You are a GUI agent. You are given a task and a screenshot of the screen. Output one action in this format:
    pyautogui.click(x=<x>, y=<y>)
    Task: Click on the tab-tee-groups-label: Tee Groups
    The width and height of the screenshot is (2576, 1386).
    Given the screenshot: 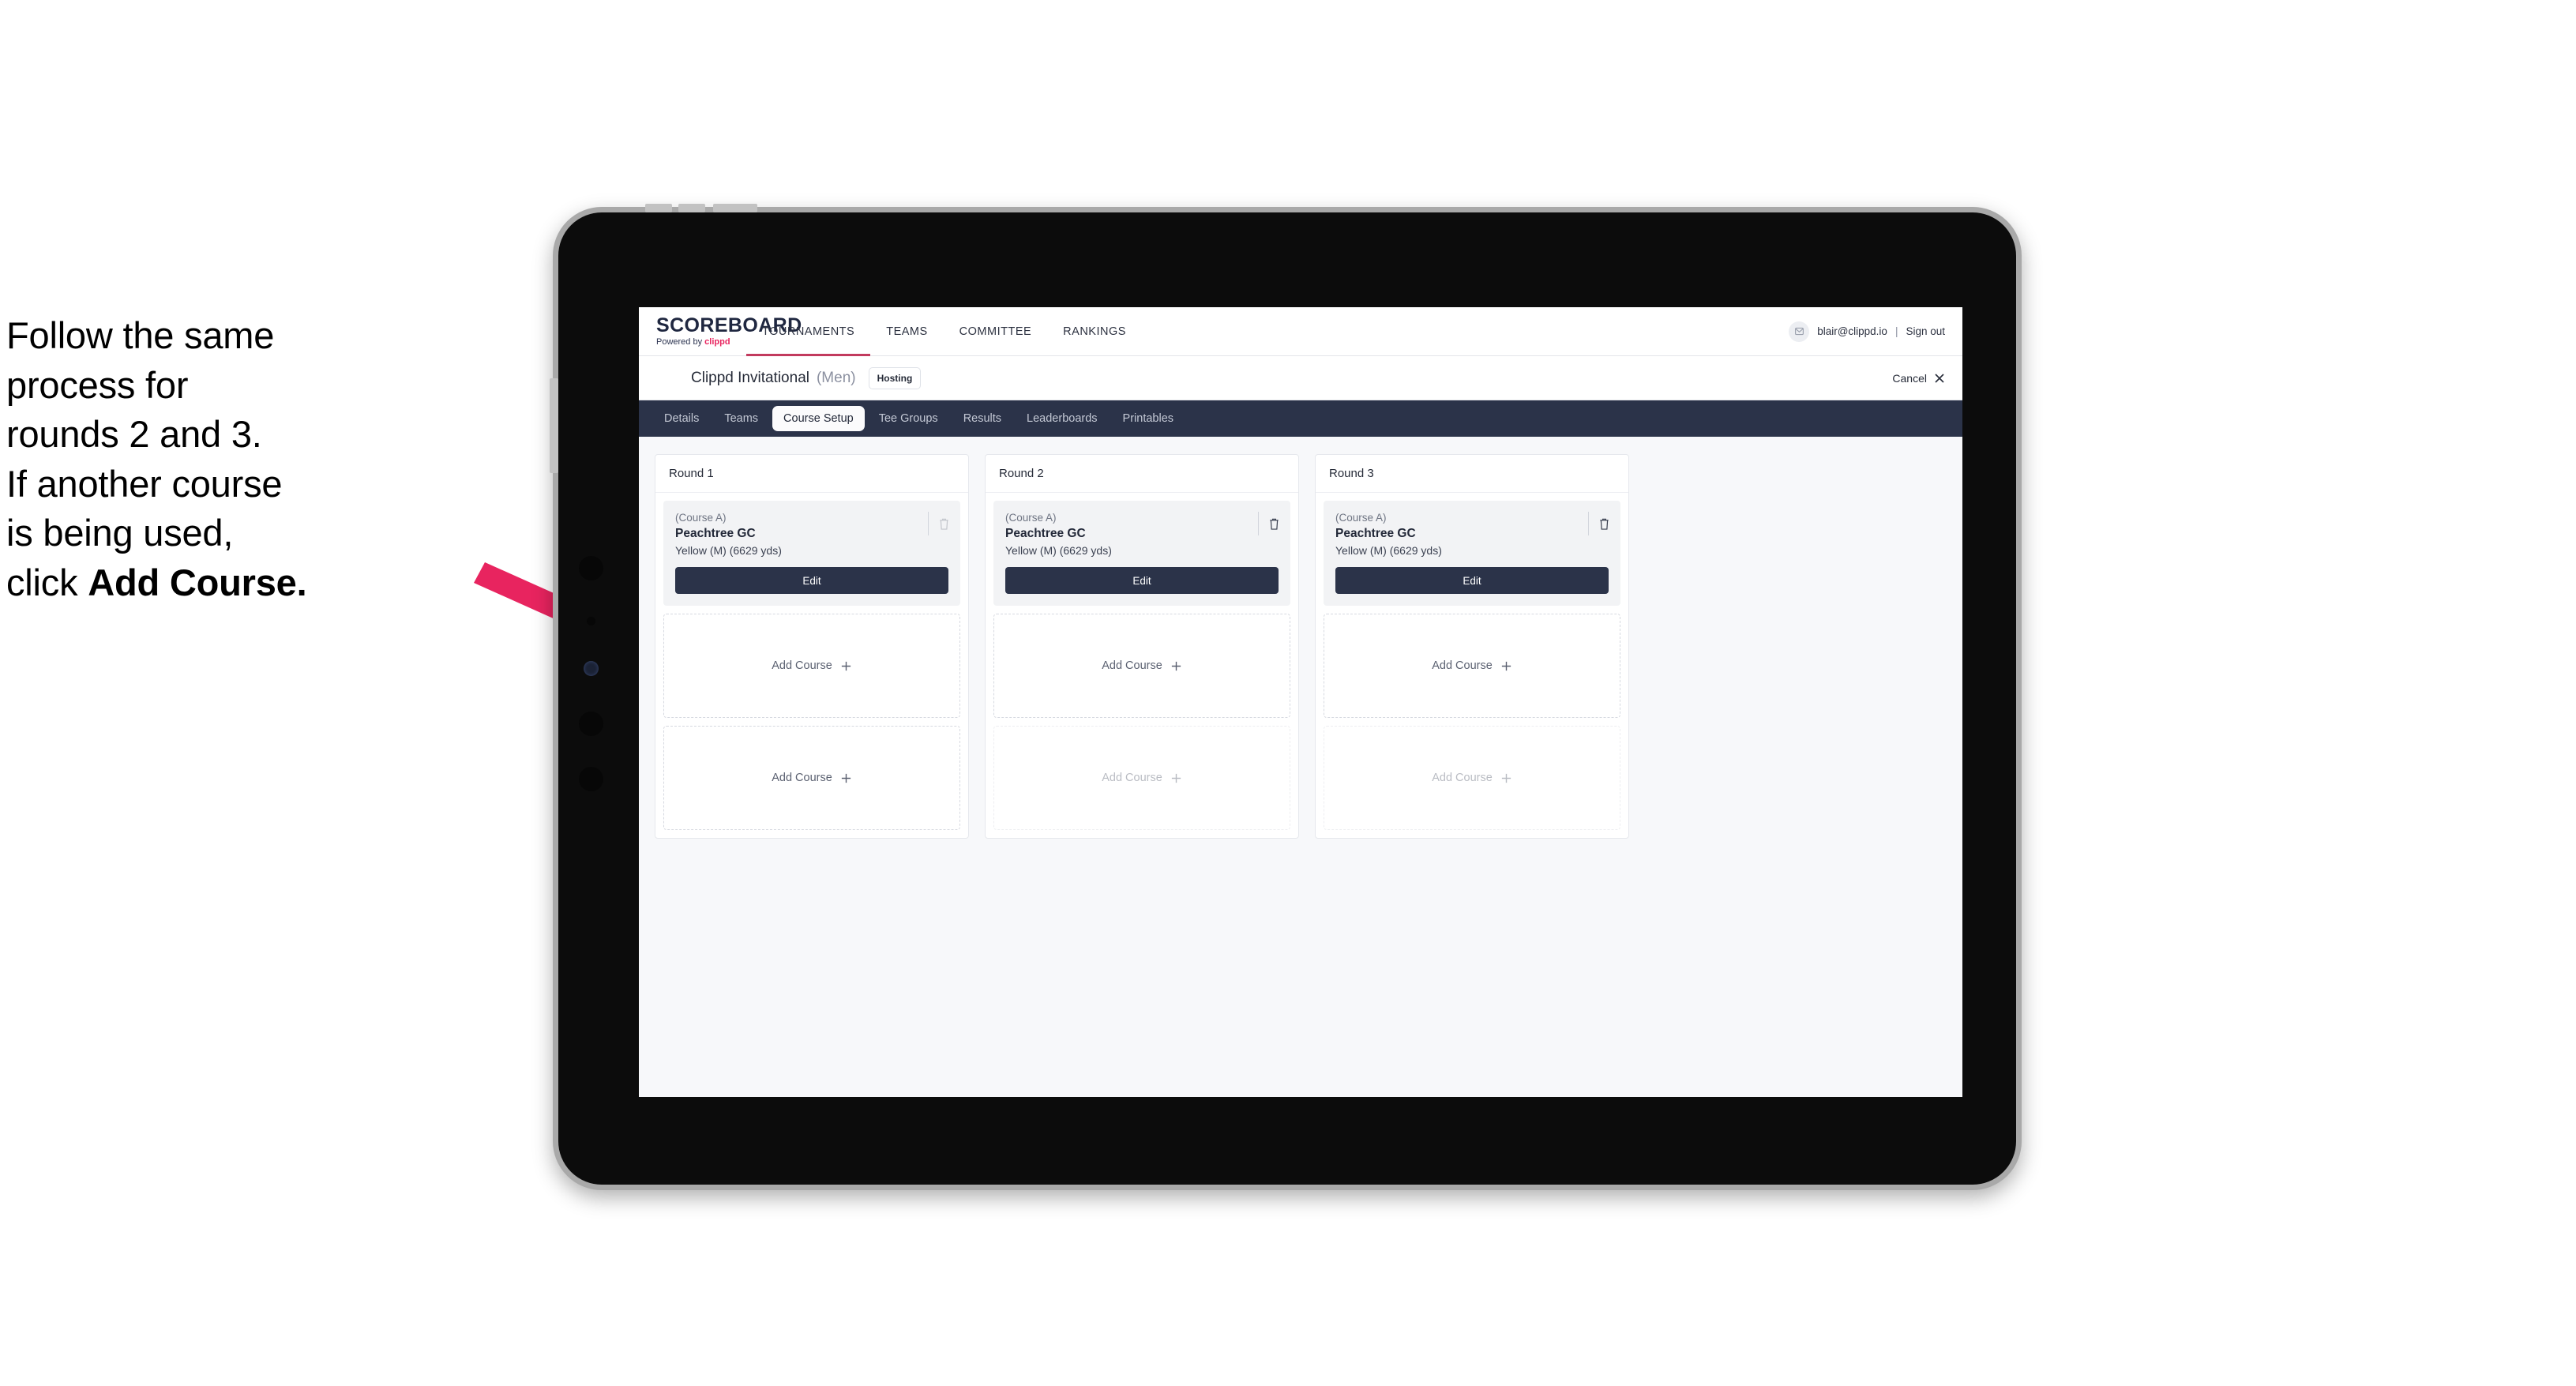 What is the action you would take?
    pyautogui.click(x=908, y=418)
    